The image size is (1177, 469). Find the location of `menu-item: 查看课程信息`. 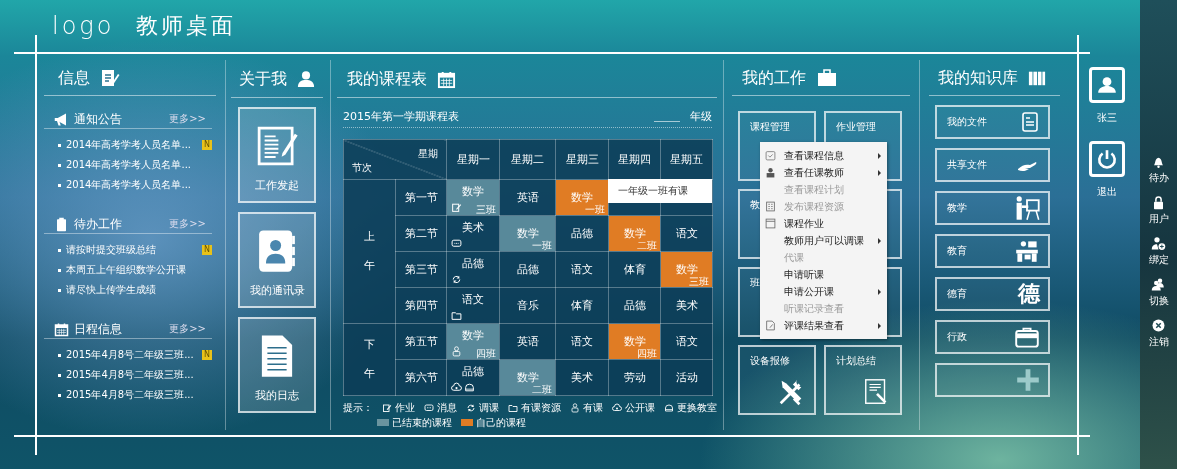

menu-item: 查看课程信息 is located at coordinates (823, 155).